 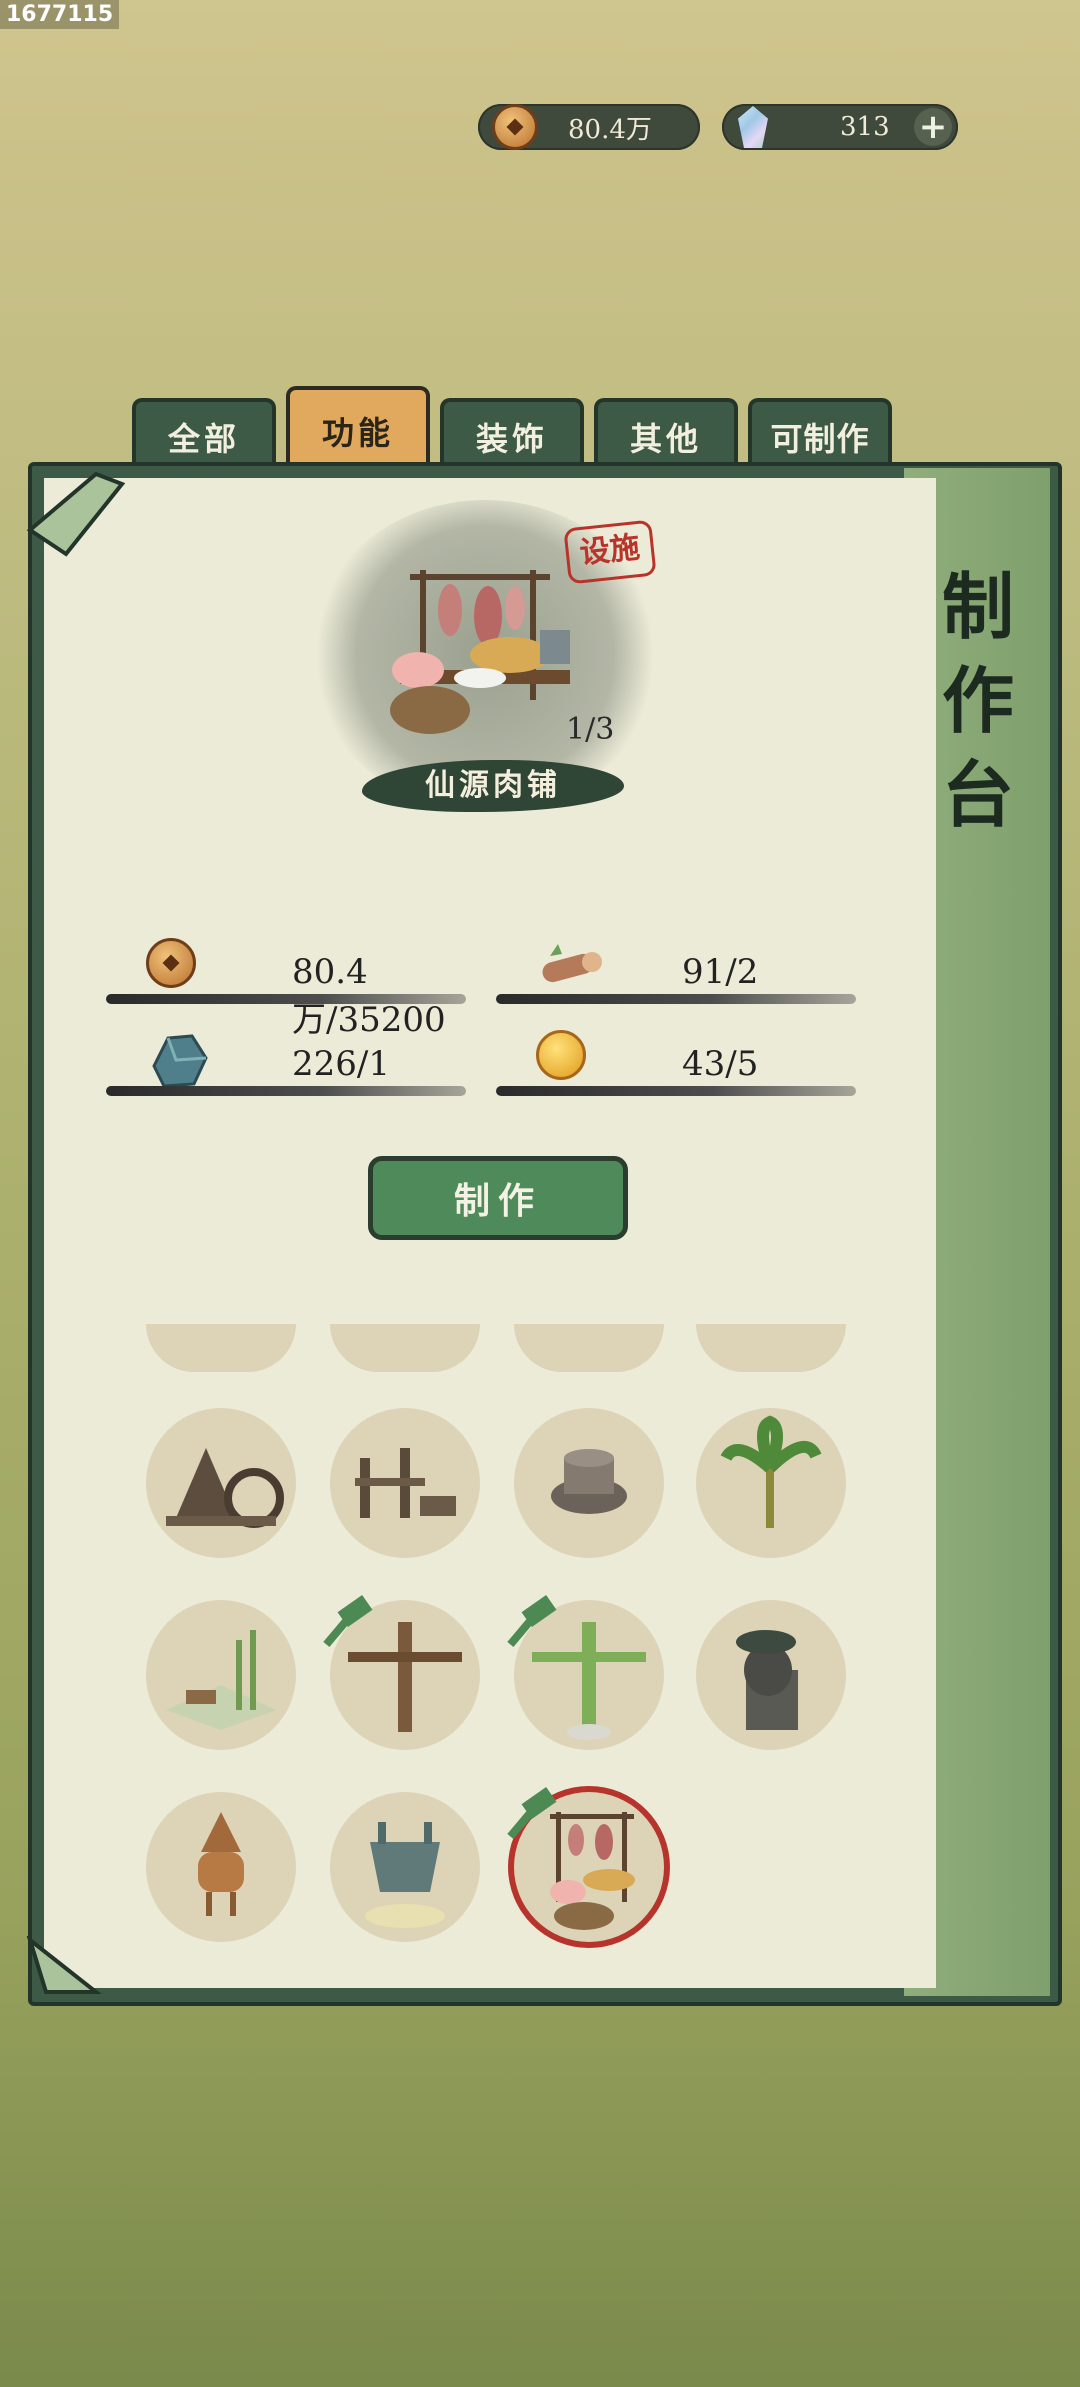 I want to click on tab-other: 其他, so click(x=666, y=435).